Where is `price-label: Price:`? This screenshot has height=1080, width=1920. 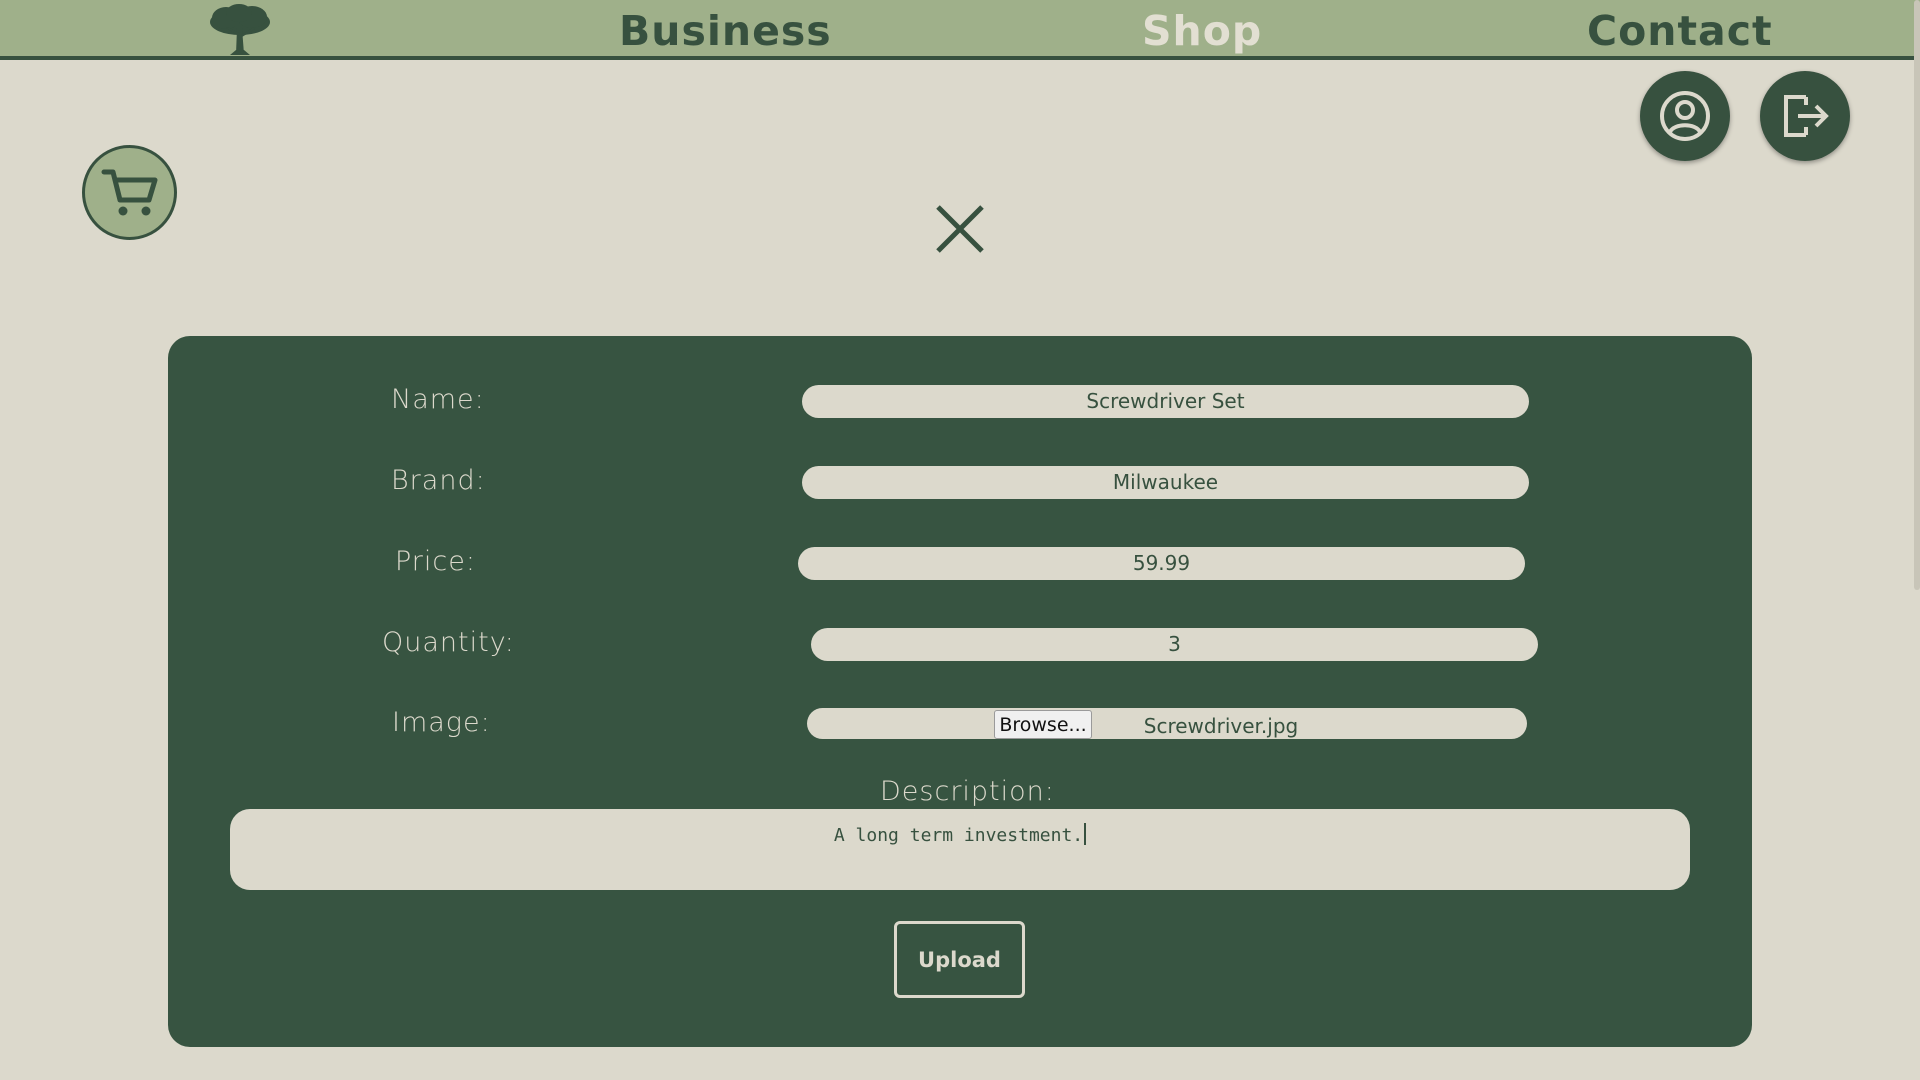
price-label: Price: is located at coordinates (435, 561).